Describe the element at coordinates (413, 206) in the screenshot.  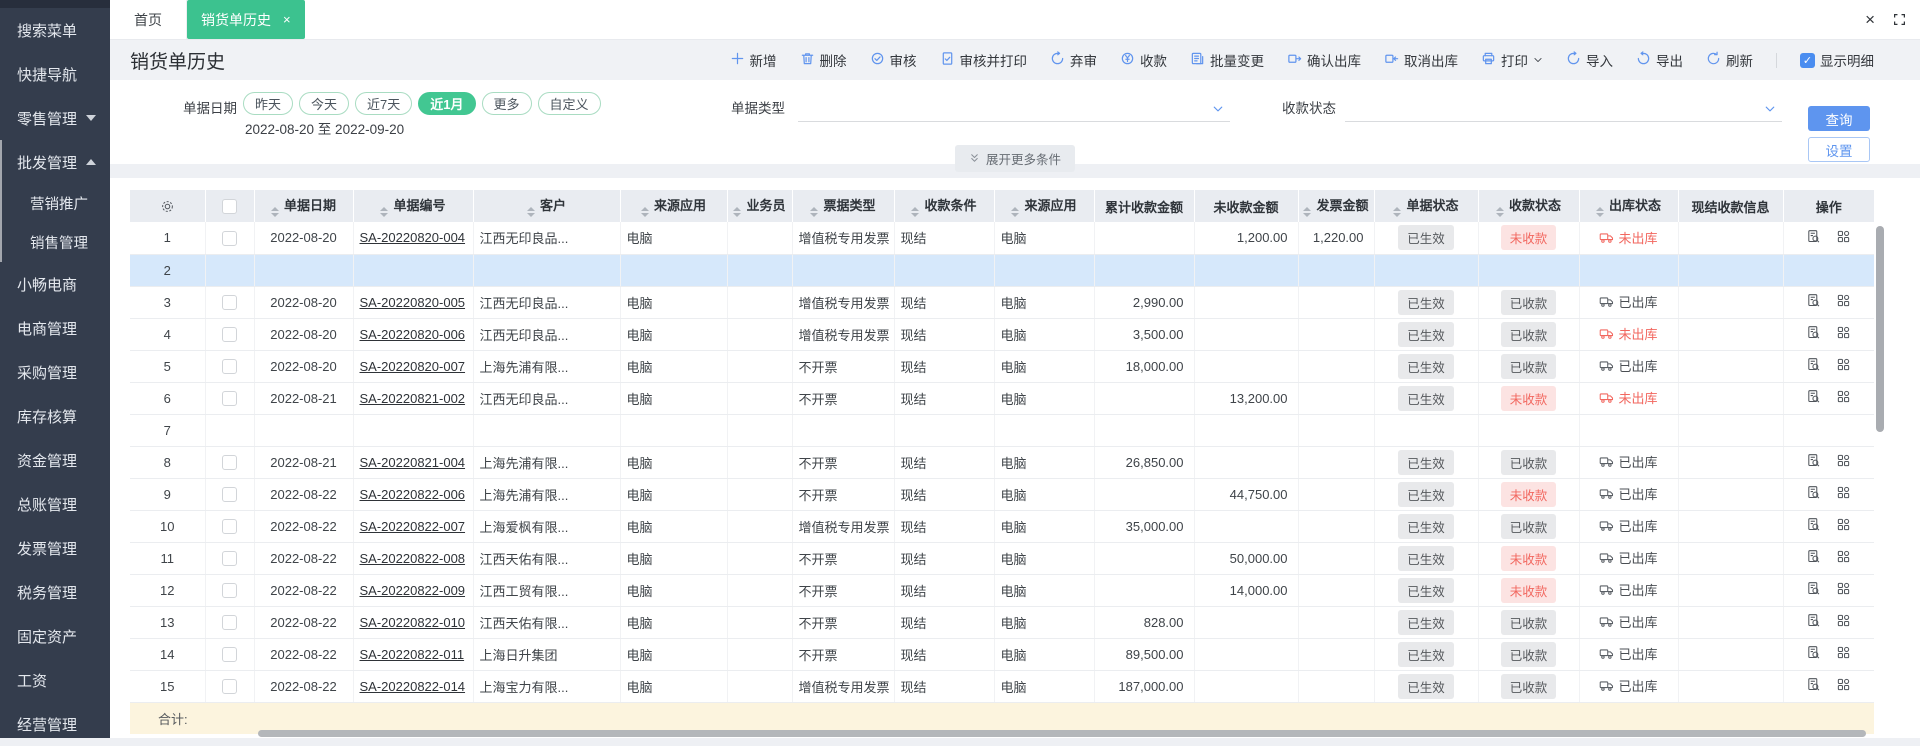
I see `column-header-3: 单据编号` at that location.